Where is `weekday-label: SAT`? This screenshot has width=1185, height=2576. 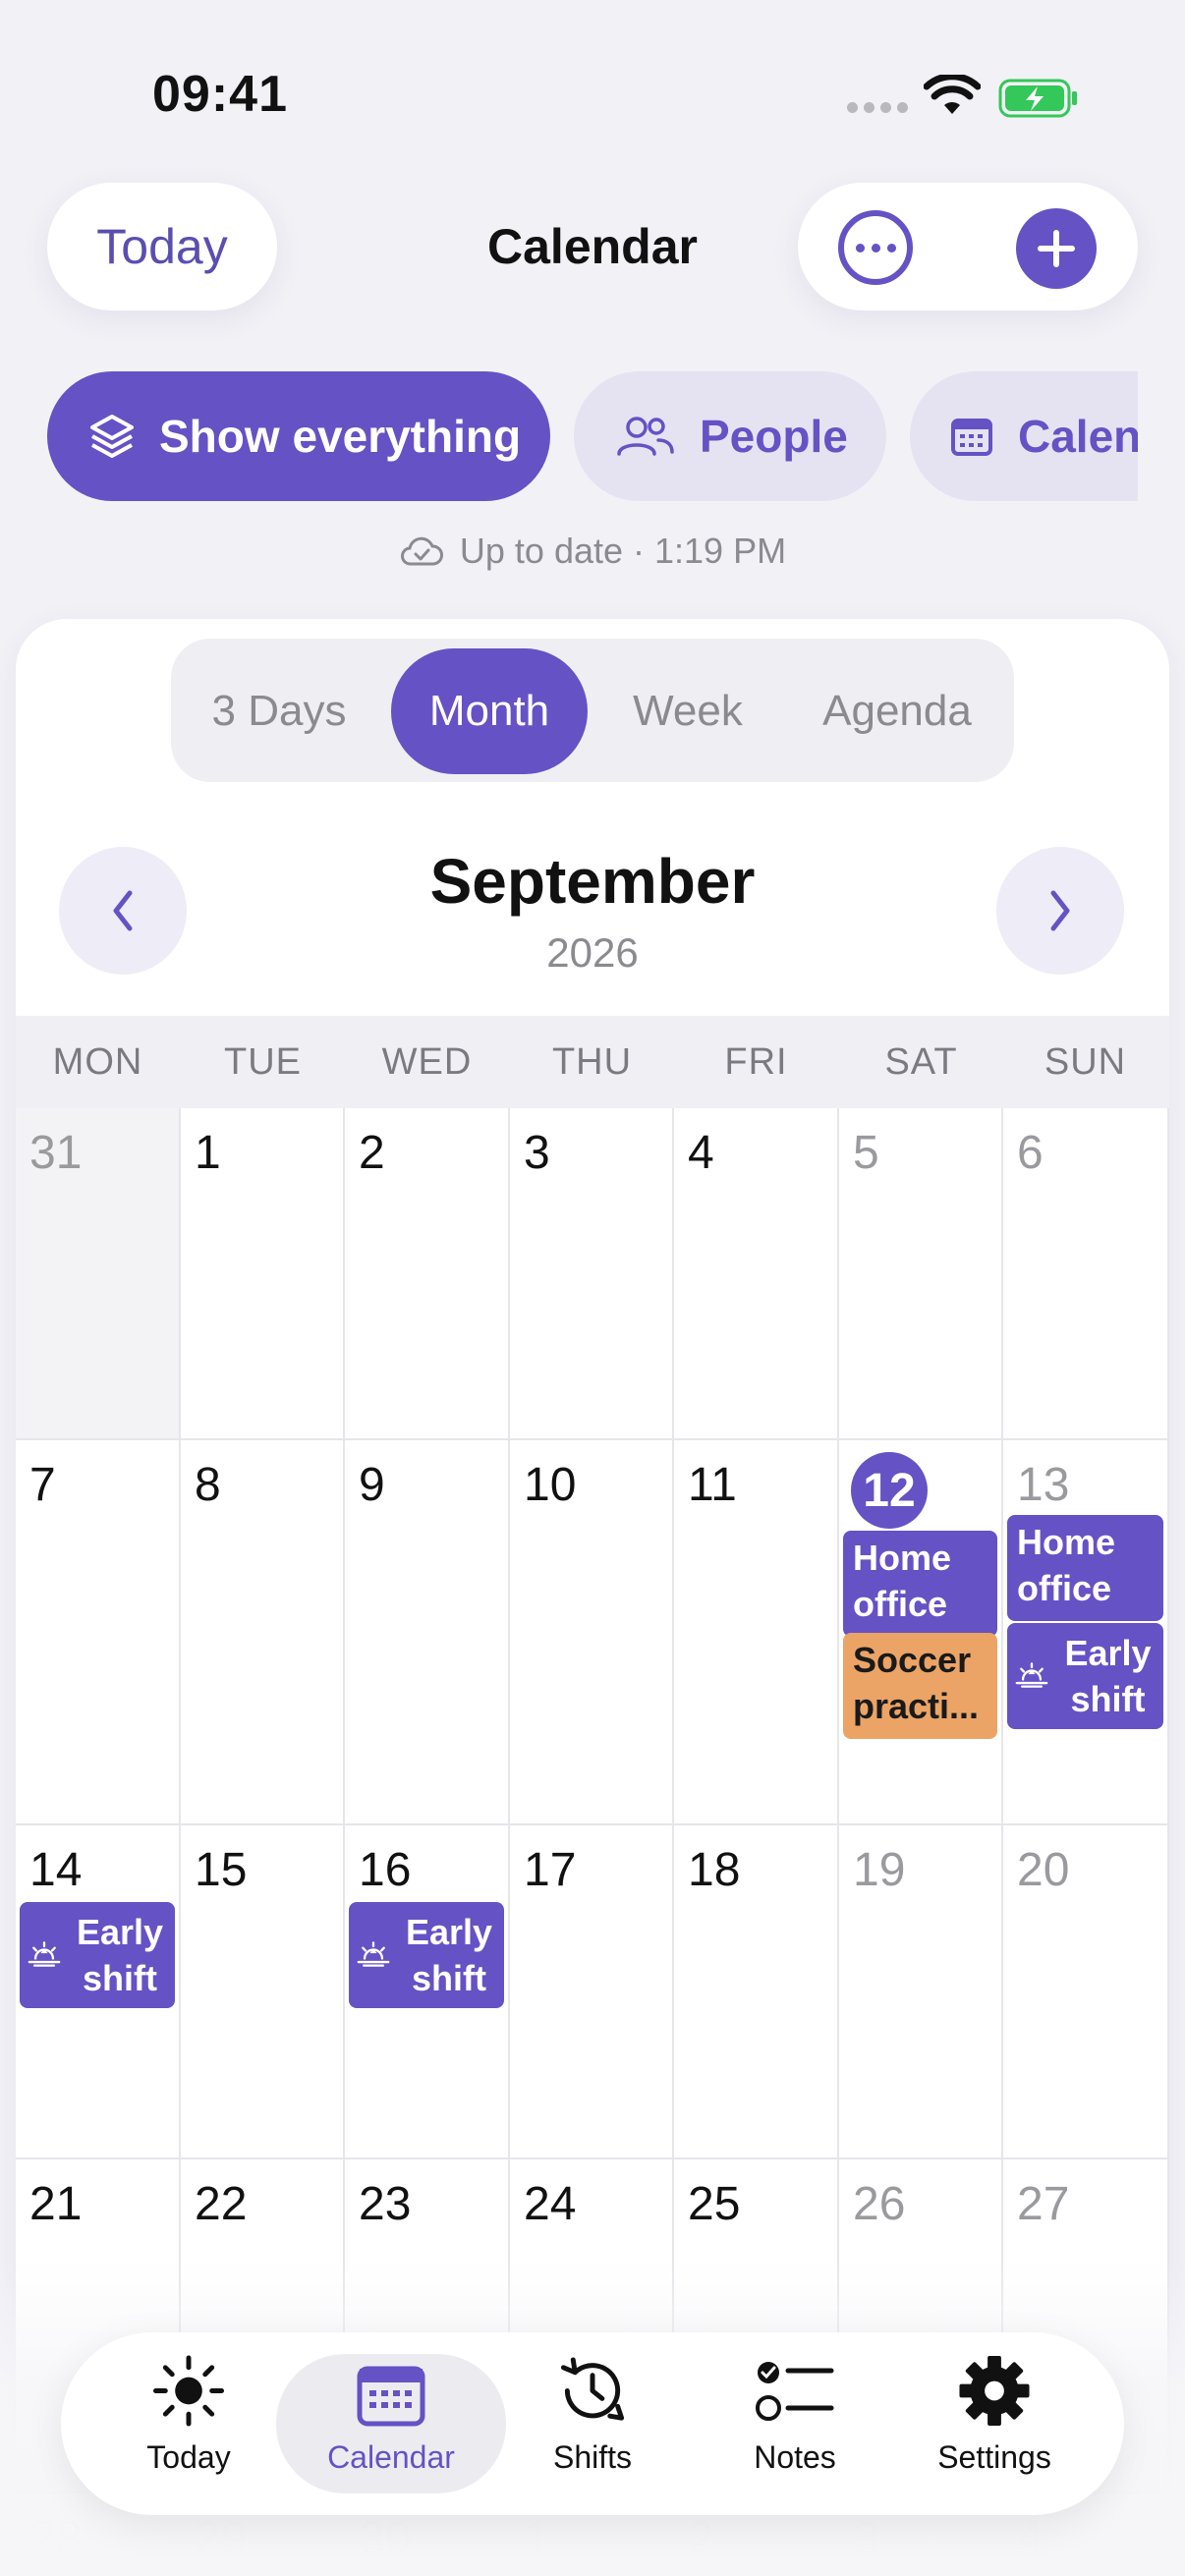
weekday-label: SAT is located at coordinates (921, 1062).